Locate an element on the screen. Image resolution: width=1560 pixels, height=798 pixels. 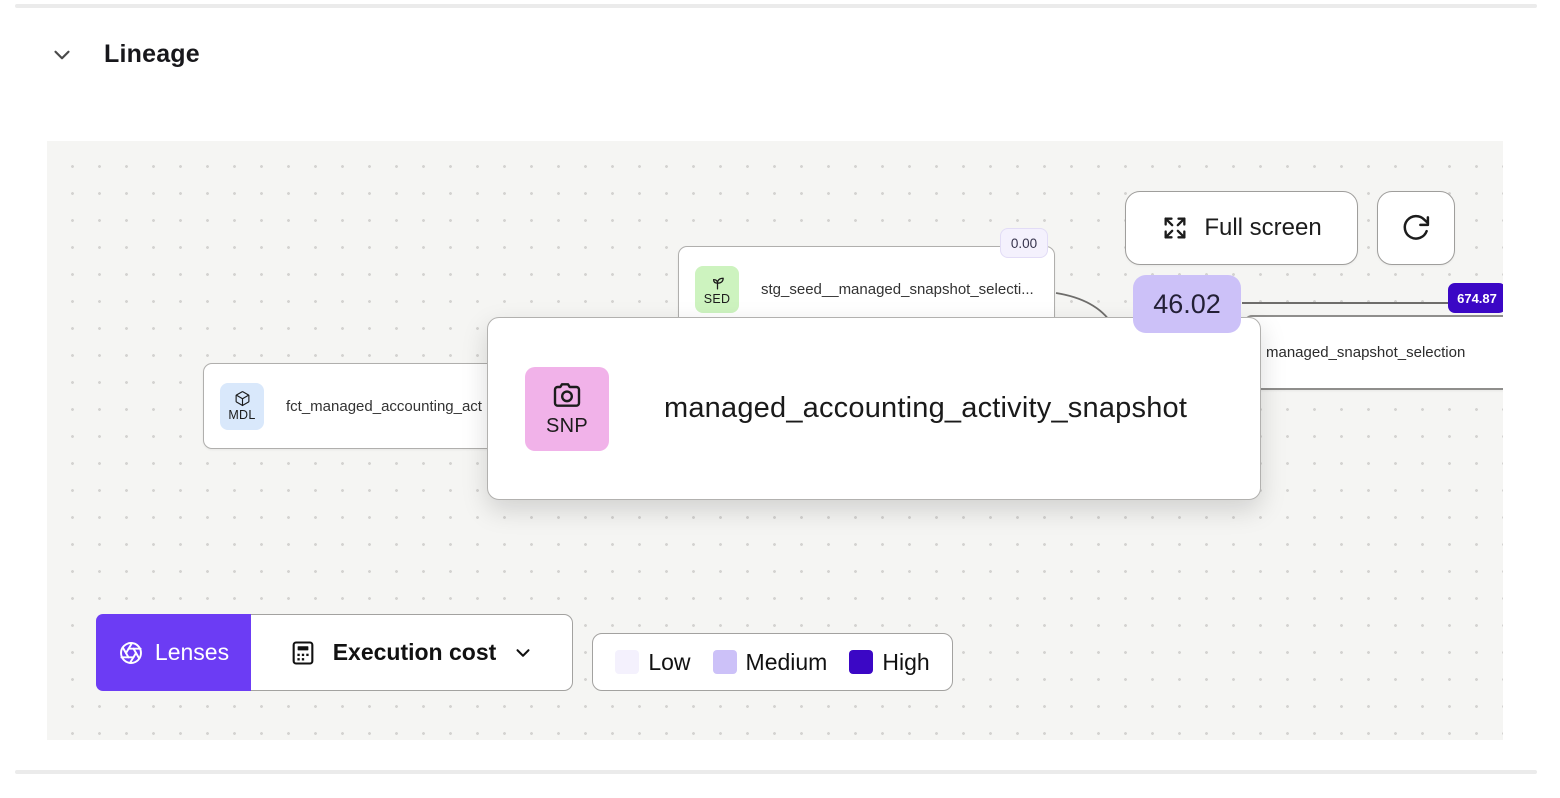
legend-label-low: Low is located at coordinates (669, 661).